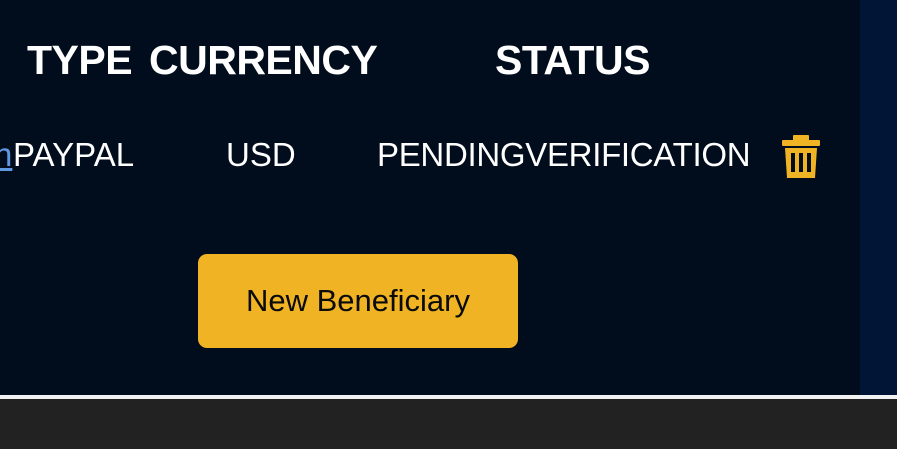 The height and width of the screenshot is (449, 897). What do you see at coordinates (801, 157) in the screenshot?
I see `trash-icon` at bounding box center [801, 157].